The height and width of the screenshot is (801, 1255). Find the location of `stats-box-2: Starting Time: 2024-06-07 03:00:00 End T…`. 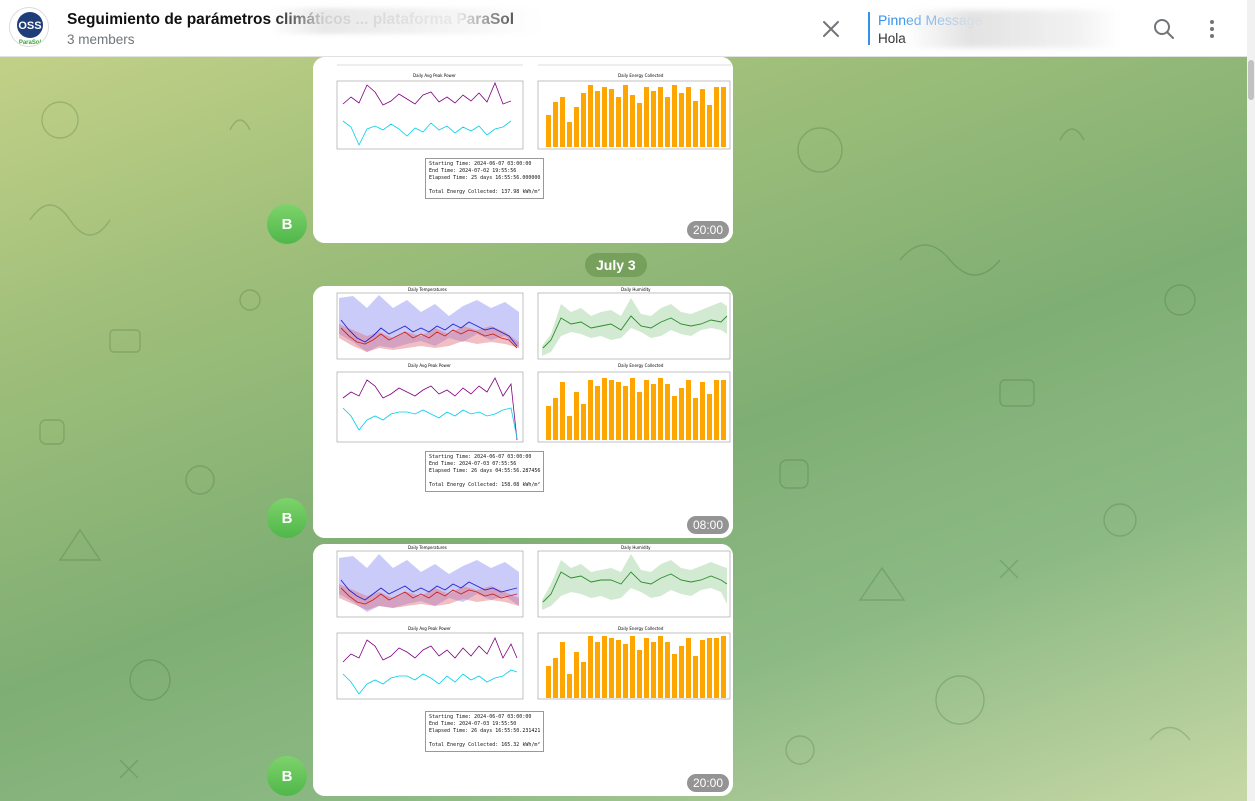

stats-box-2: Starting Time: 2024-06-07 03:00:00 End T… is located at coordinates (485, 471).